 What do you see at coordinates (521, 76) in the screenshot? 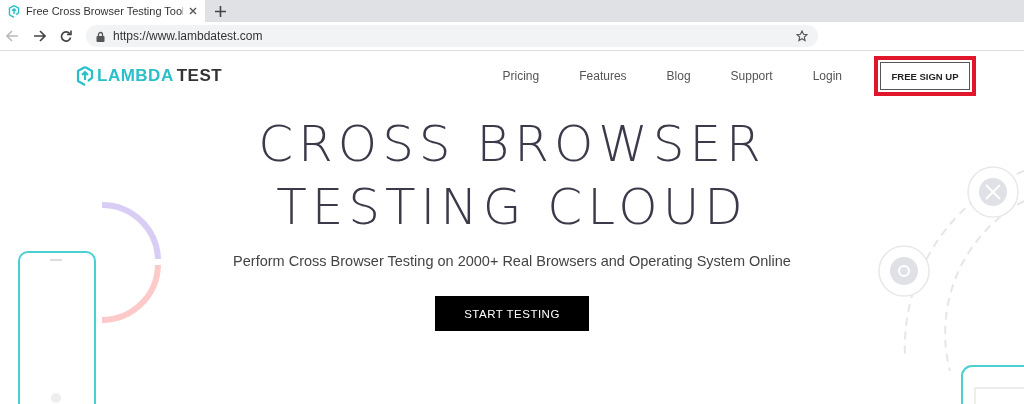
I see `nav-link: Pricing` at bounding box center [521, 76].